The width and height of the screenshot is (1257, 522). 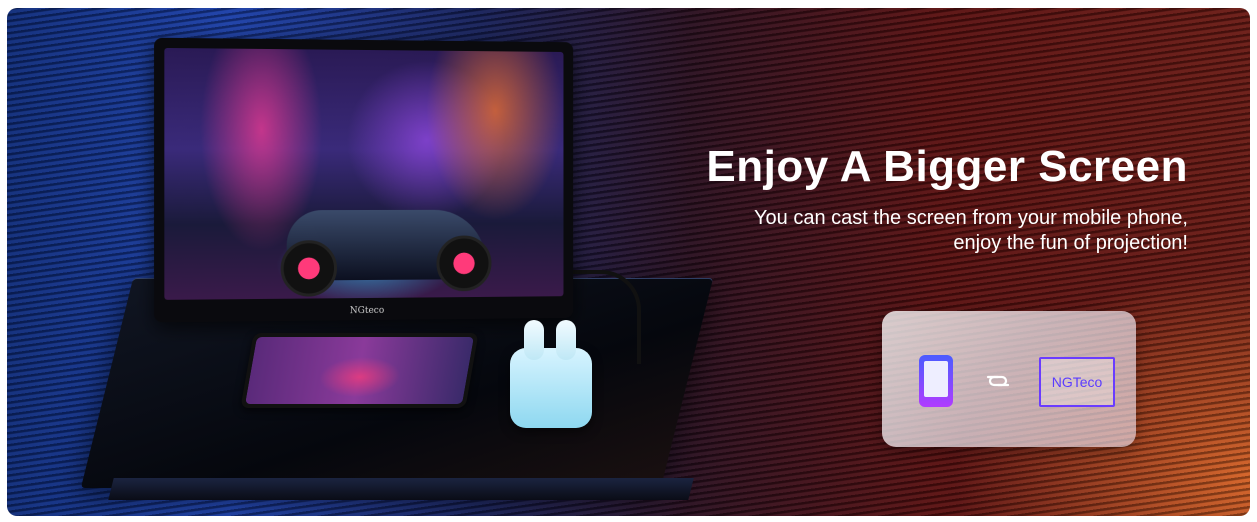 What do you see at coordinates (464, 263) in the screenshot?
I see `wheel-rear` at bounding box center [464, 263].